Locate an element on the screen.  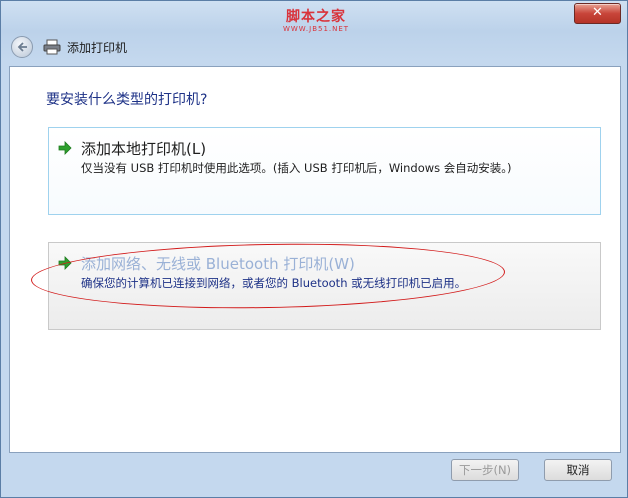
printer-icon is located at coordinates (52, 47).